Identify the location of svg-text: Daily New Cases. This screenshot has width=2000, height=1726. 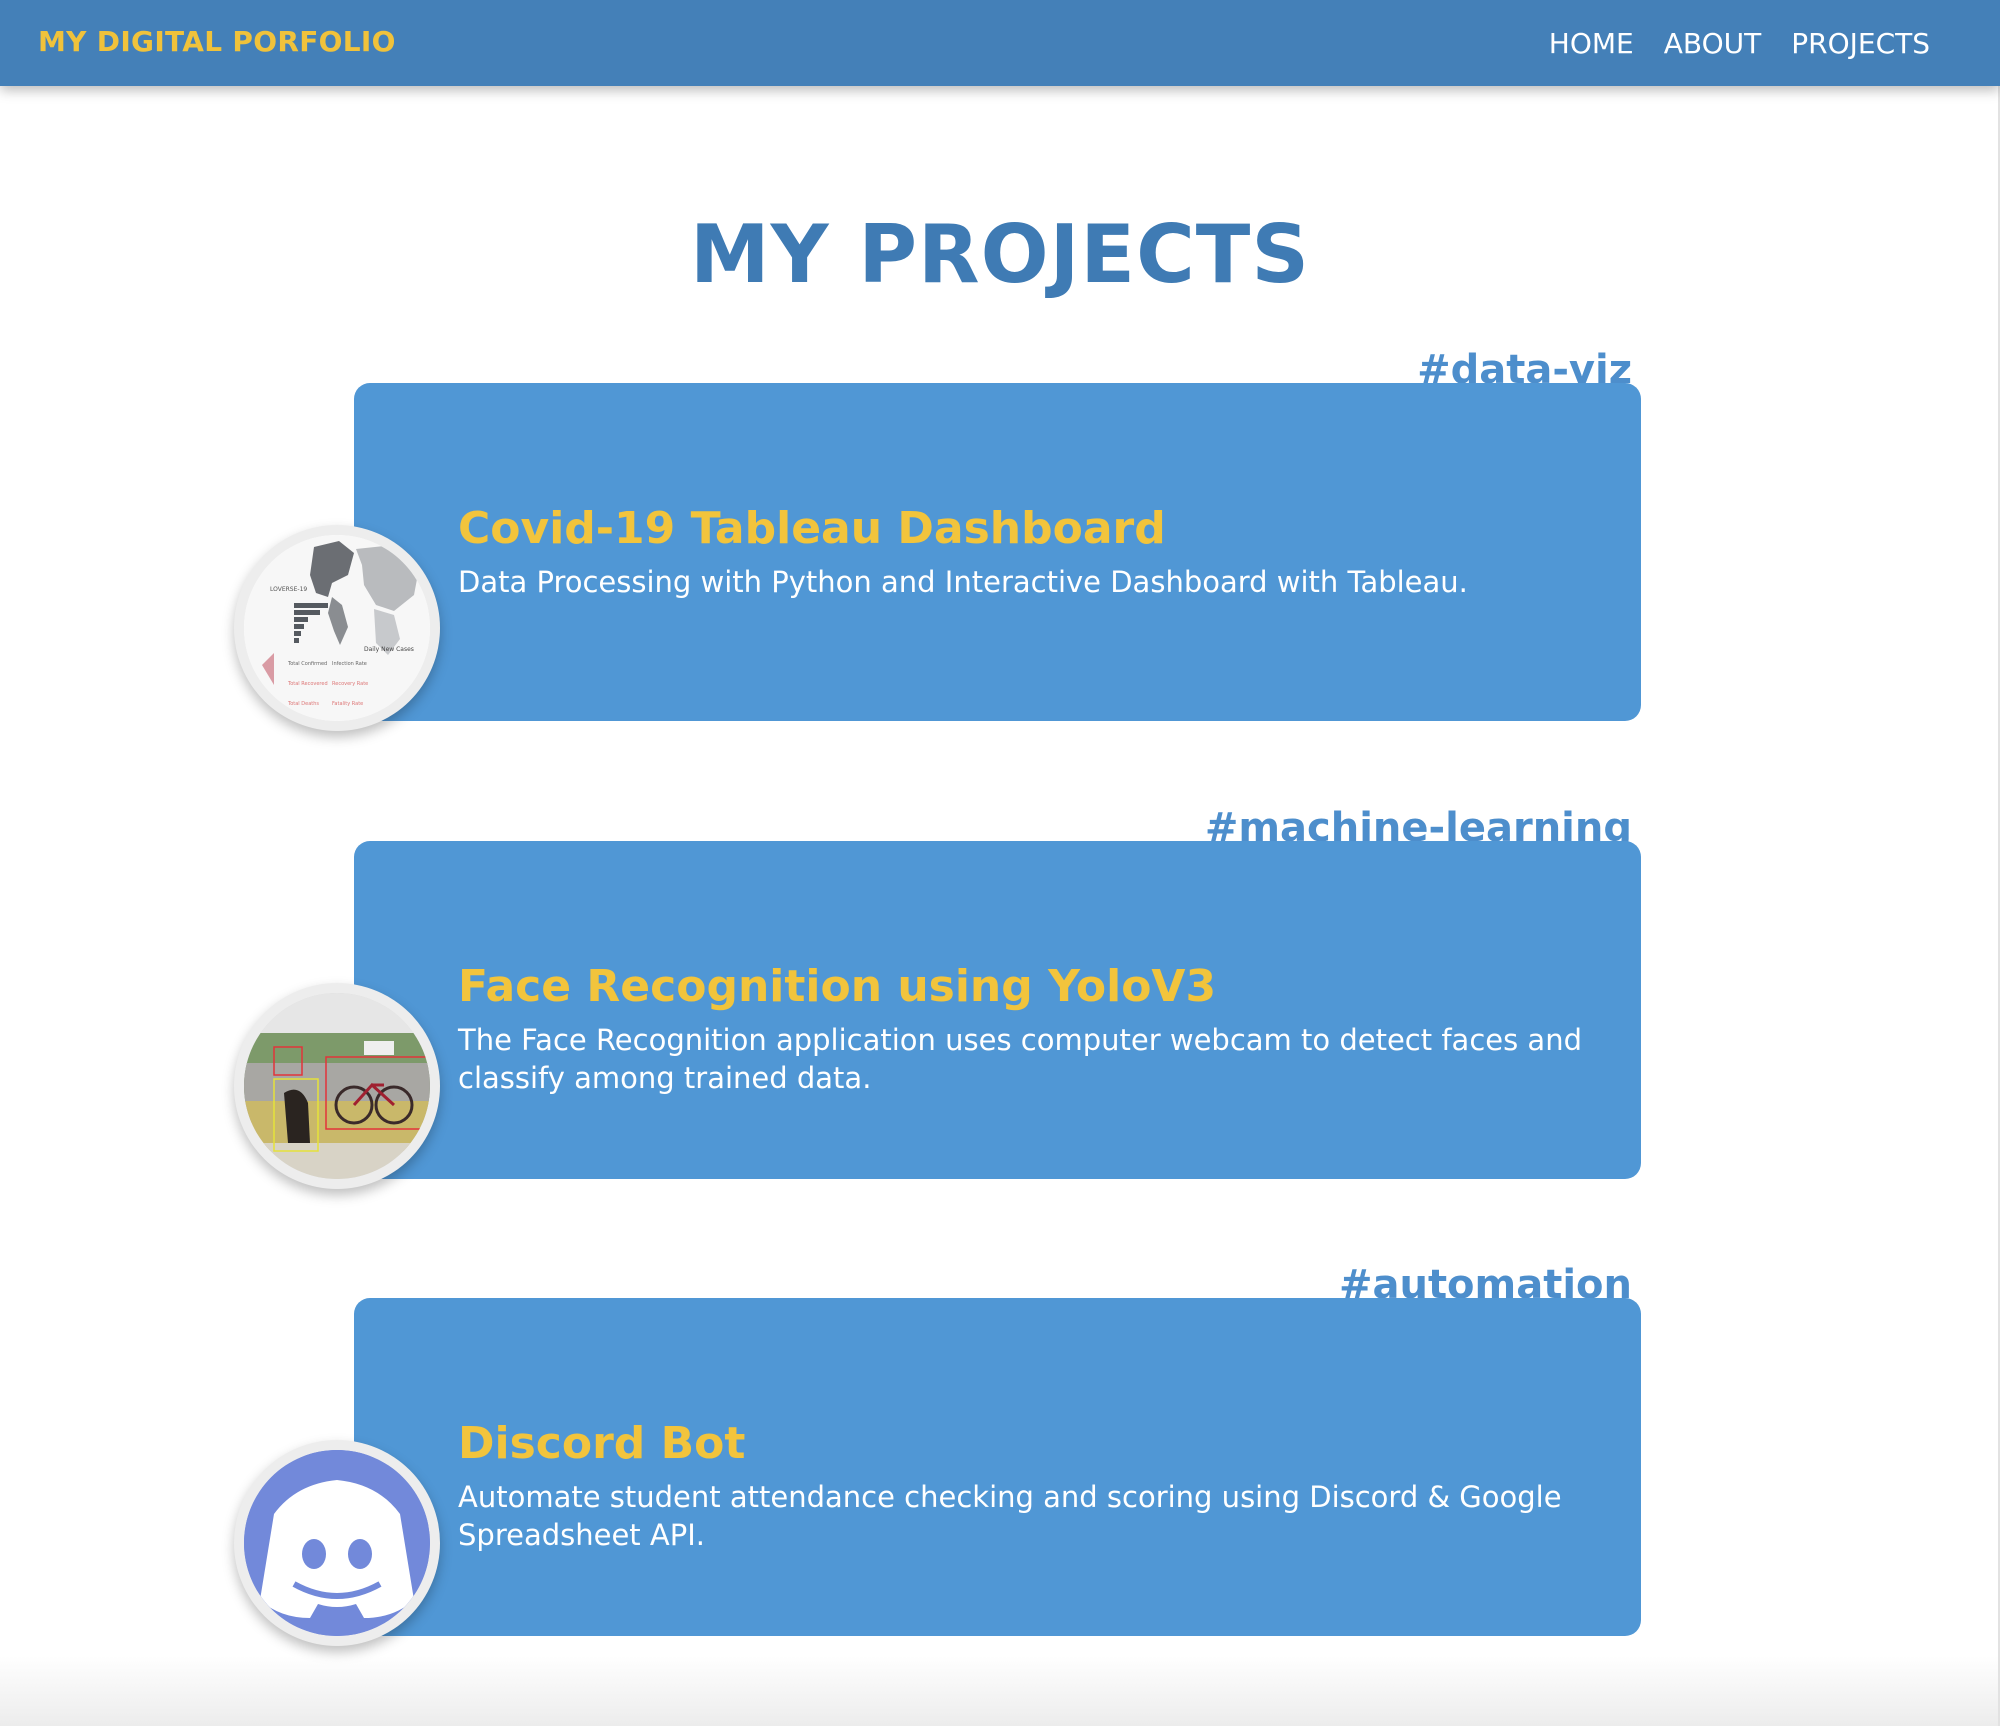
(389, 649).